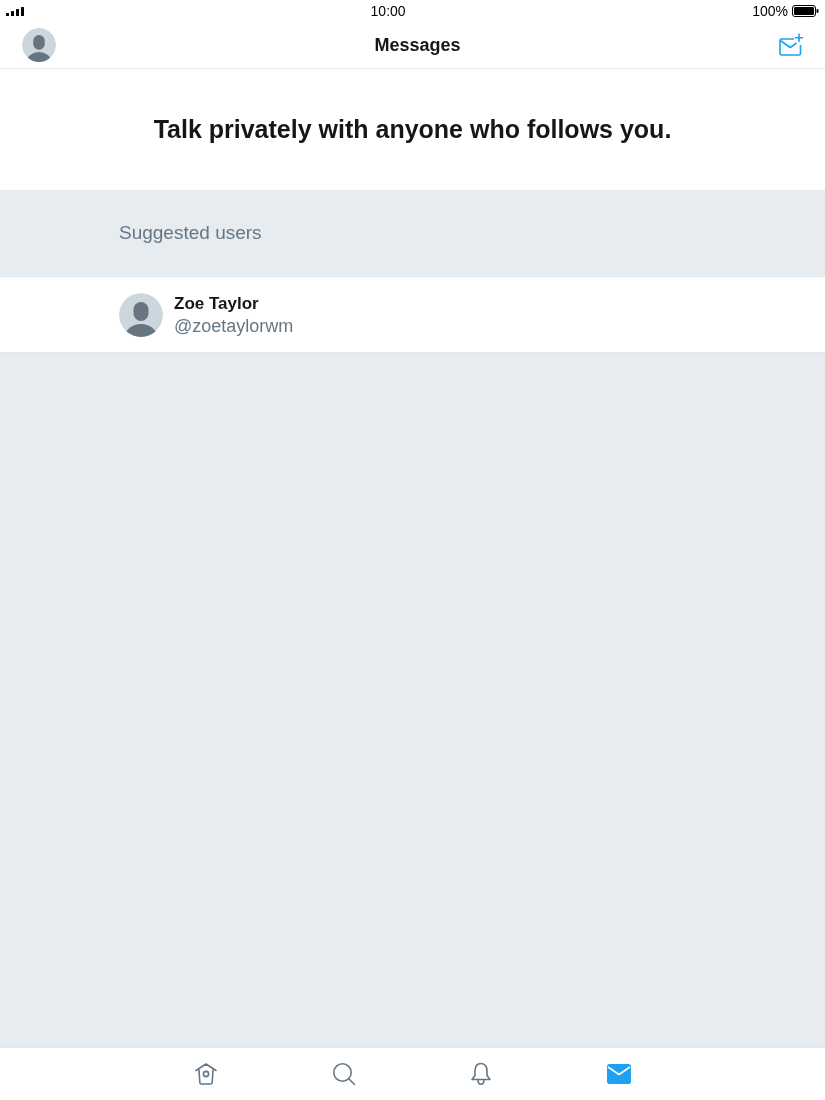  I want to click on user-avatar, so click(141, 314).